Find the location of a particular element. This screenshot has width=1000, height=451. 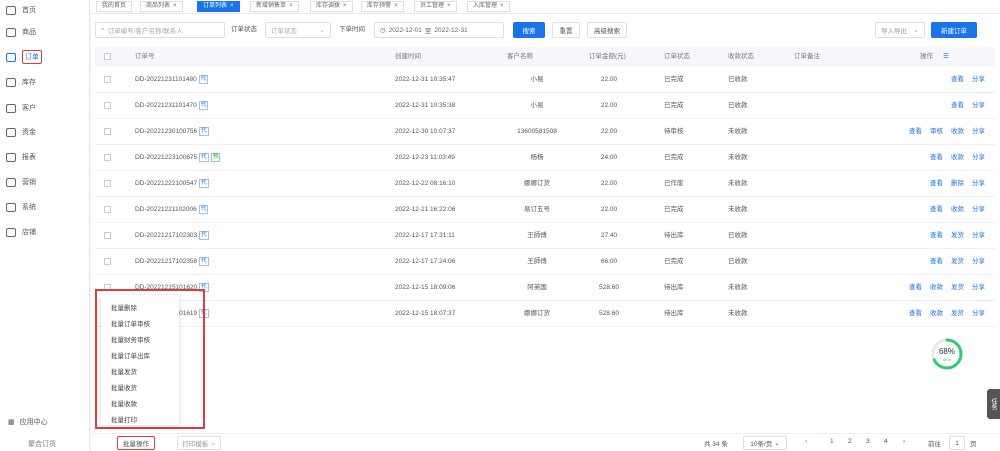

page-size-select: 10条/页 ⌄ is located at coordinates (765, 443).